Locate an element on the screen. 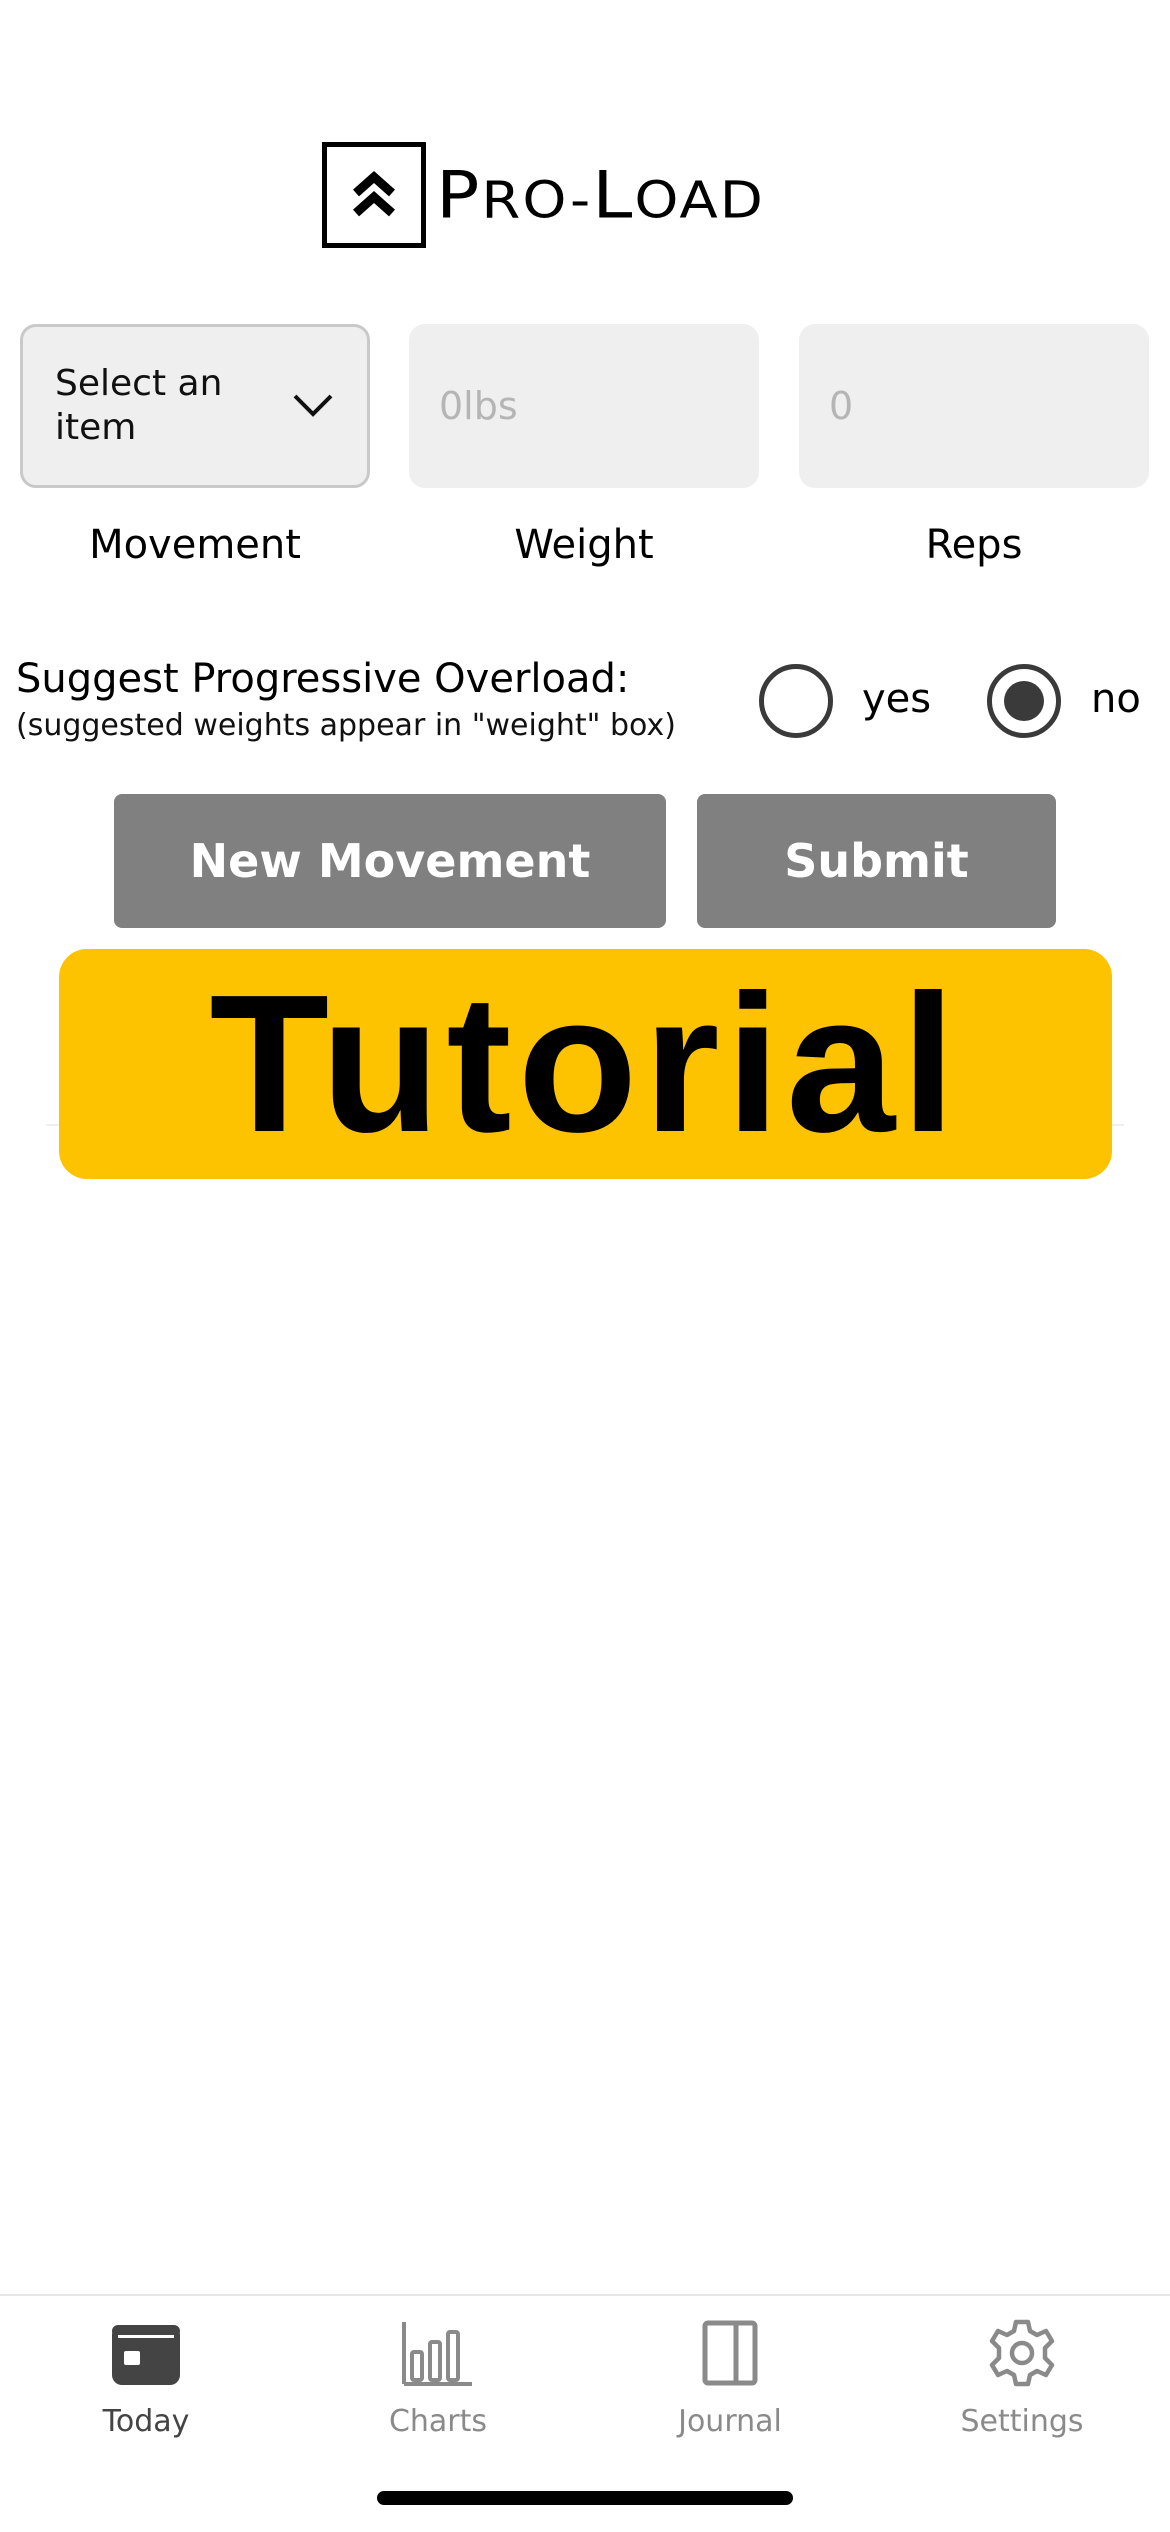 The height and width of the screenshot is (2532, 1170). logo-chevron-box is located at coordinates (374, 195).